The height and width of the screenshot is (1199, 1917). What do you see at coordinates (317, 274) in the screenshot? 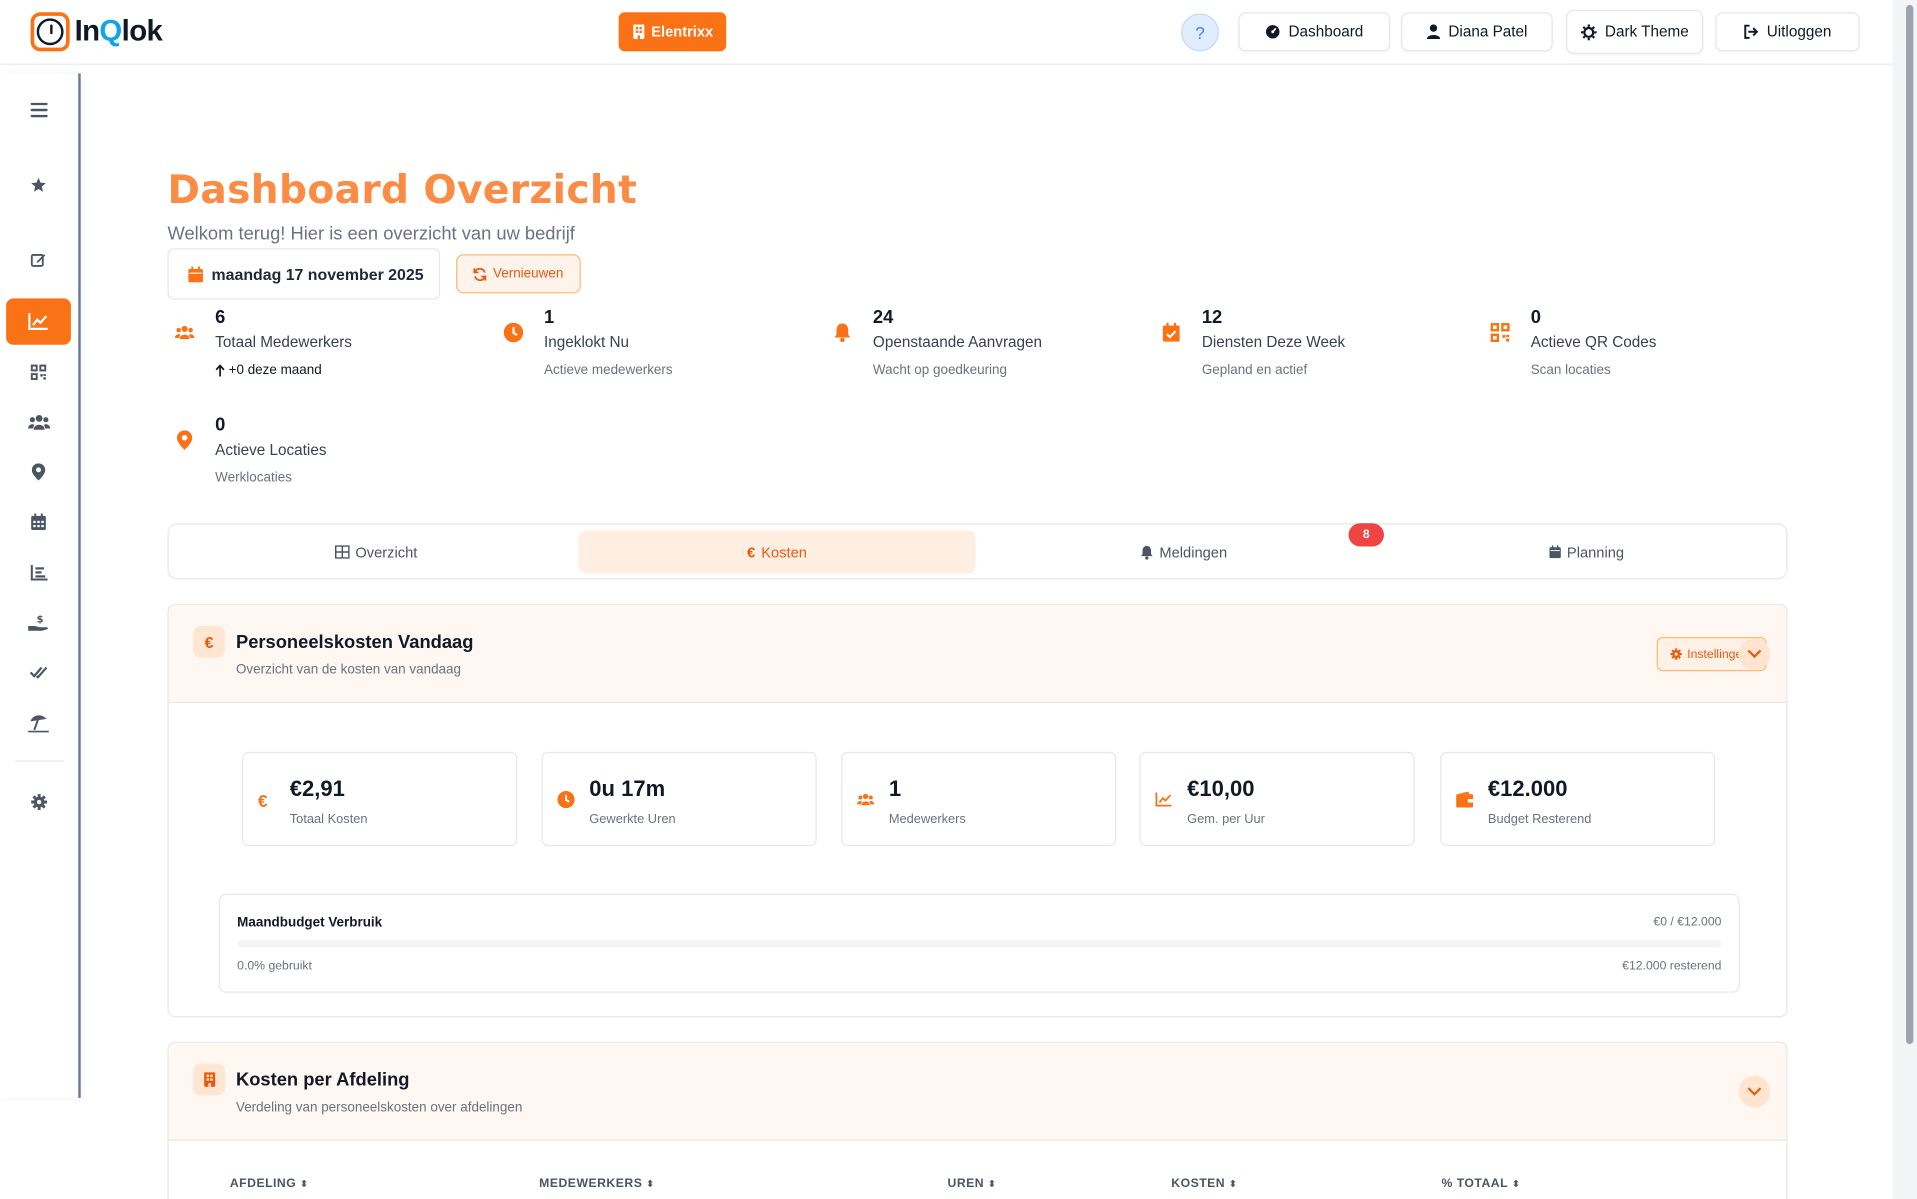
I see `date-text: maandag 17 november 2025` at bounding box center [317, 274].